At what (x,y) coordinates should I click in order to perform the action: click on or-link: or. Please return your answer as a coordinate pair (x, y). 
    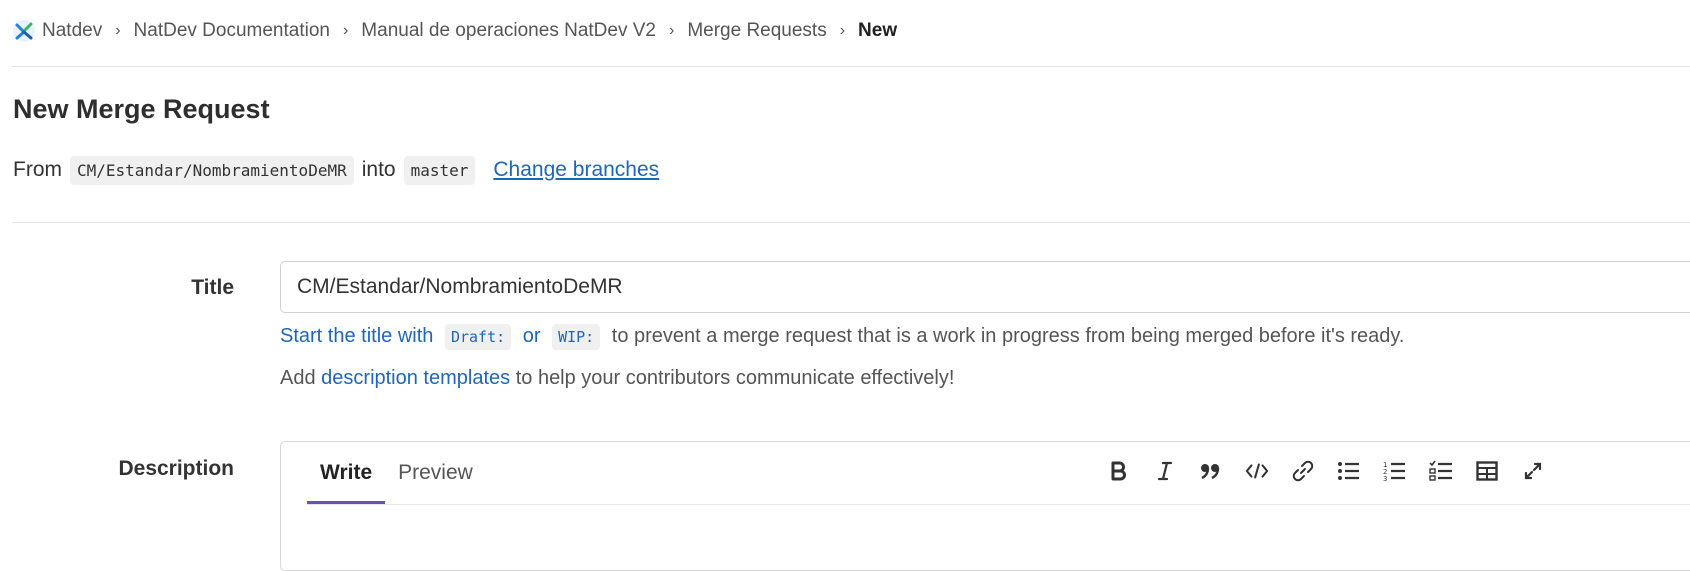
    Looking at the image, I should click on (532, 336).